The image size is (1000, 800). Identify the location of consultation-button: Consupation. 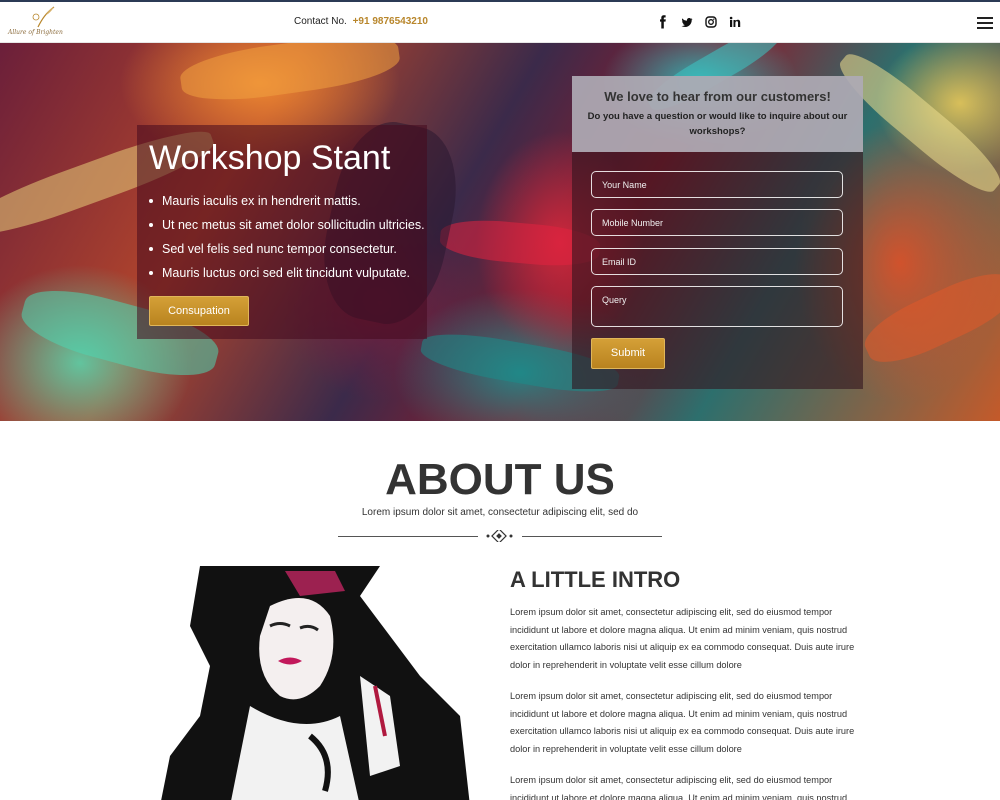
(199, 311).